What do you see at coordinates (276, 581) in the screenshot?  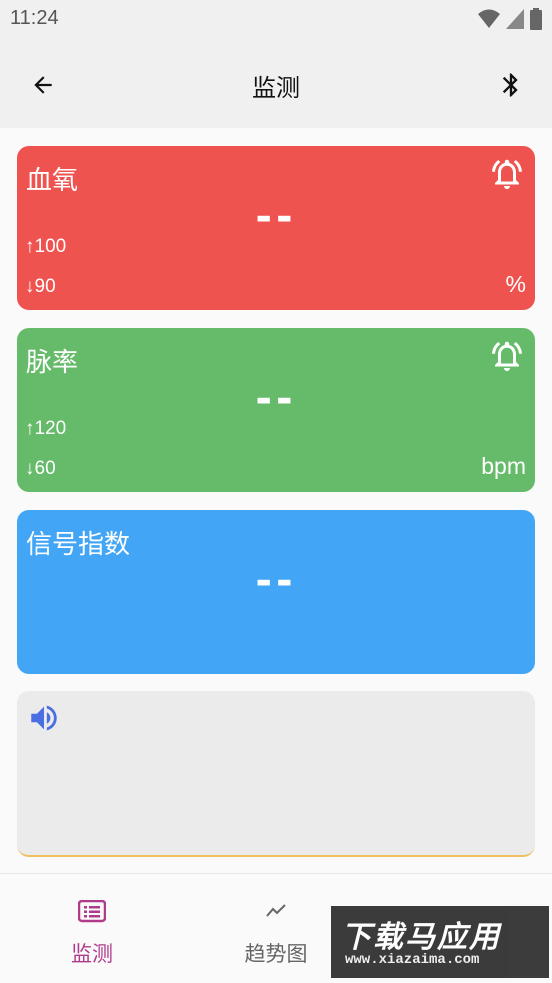 I see `signal-index-value: --` at bounding box center [276, 581].